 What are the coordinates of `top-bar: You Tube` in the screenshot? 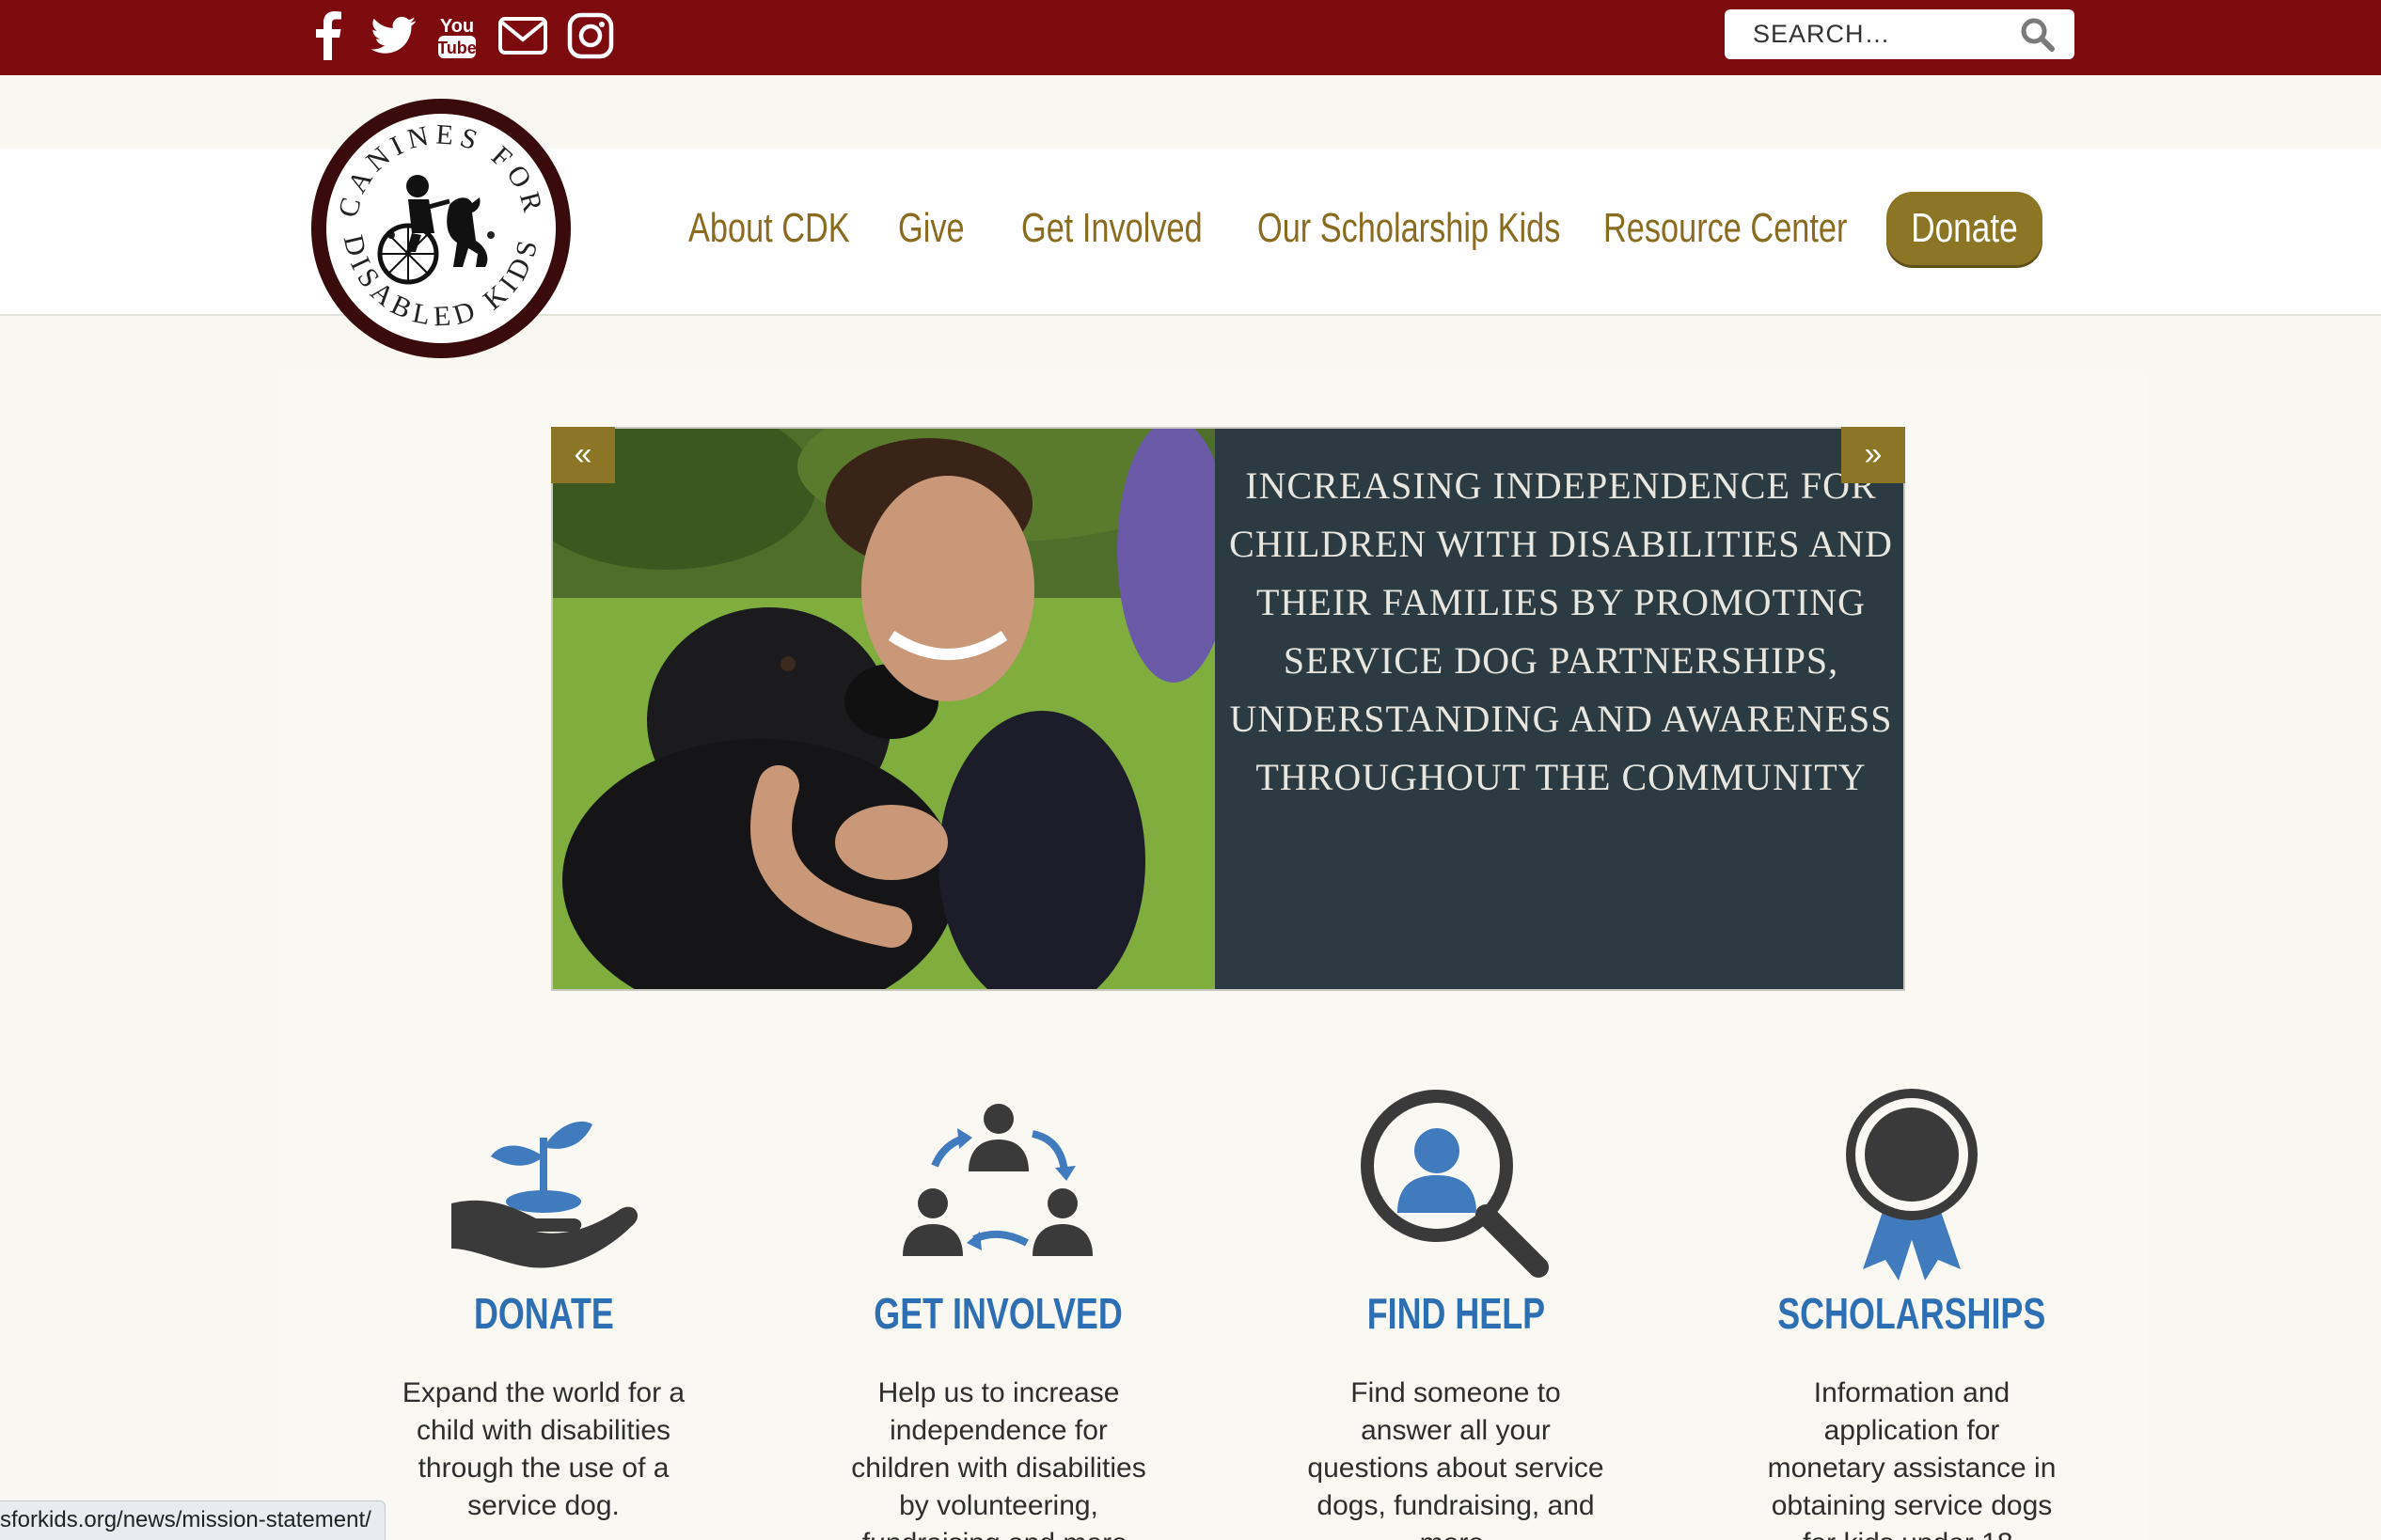 It's located at (1191, 37).